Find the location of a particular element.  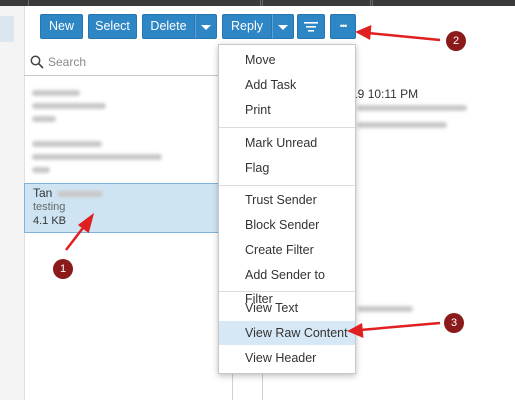

annotation-badge-3: 3 is located at coordinates (454, 323).